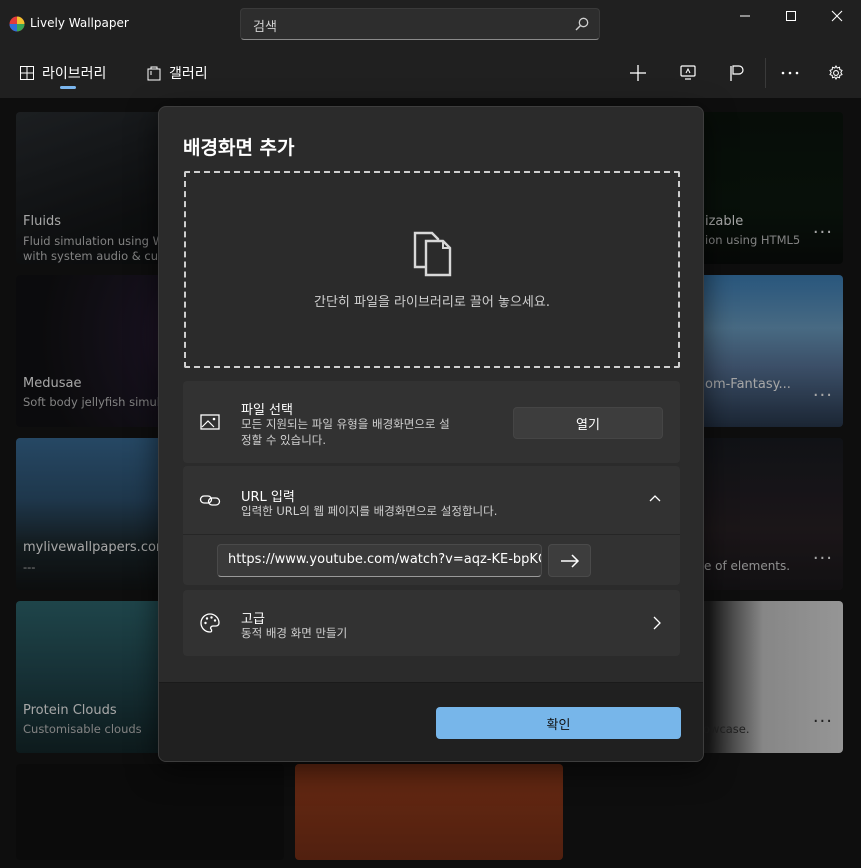 Image resolution: width=861 pixels, height=868 pixels. Describe the element at coordinates (294, 633) in the screenshot. I see `advanced-desc: 동적 배경 화면 만들기` at that location.